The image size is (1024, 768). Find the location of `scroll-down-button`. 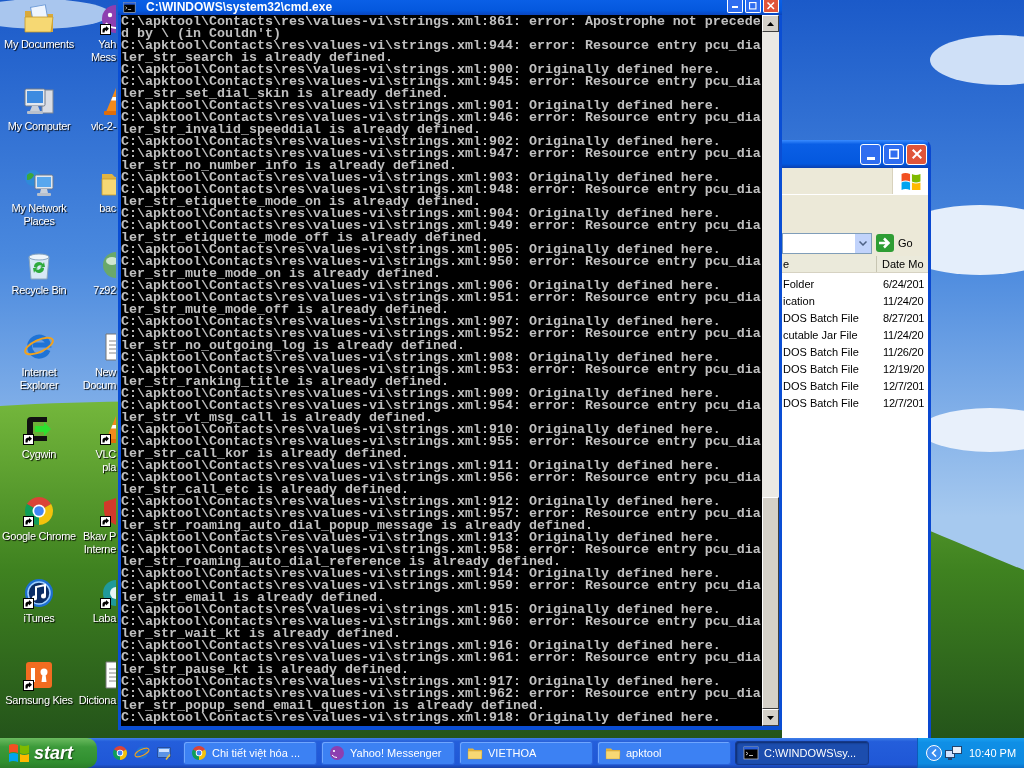

scroll-down-button is located at coordinates (770, 717).